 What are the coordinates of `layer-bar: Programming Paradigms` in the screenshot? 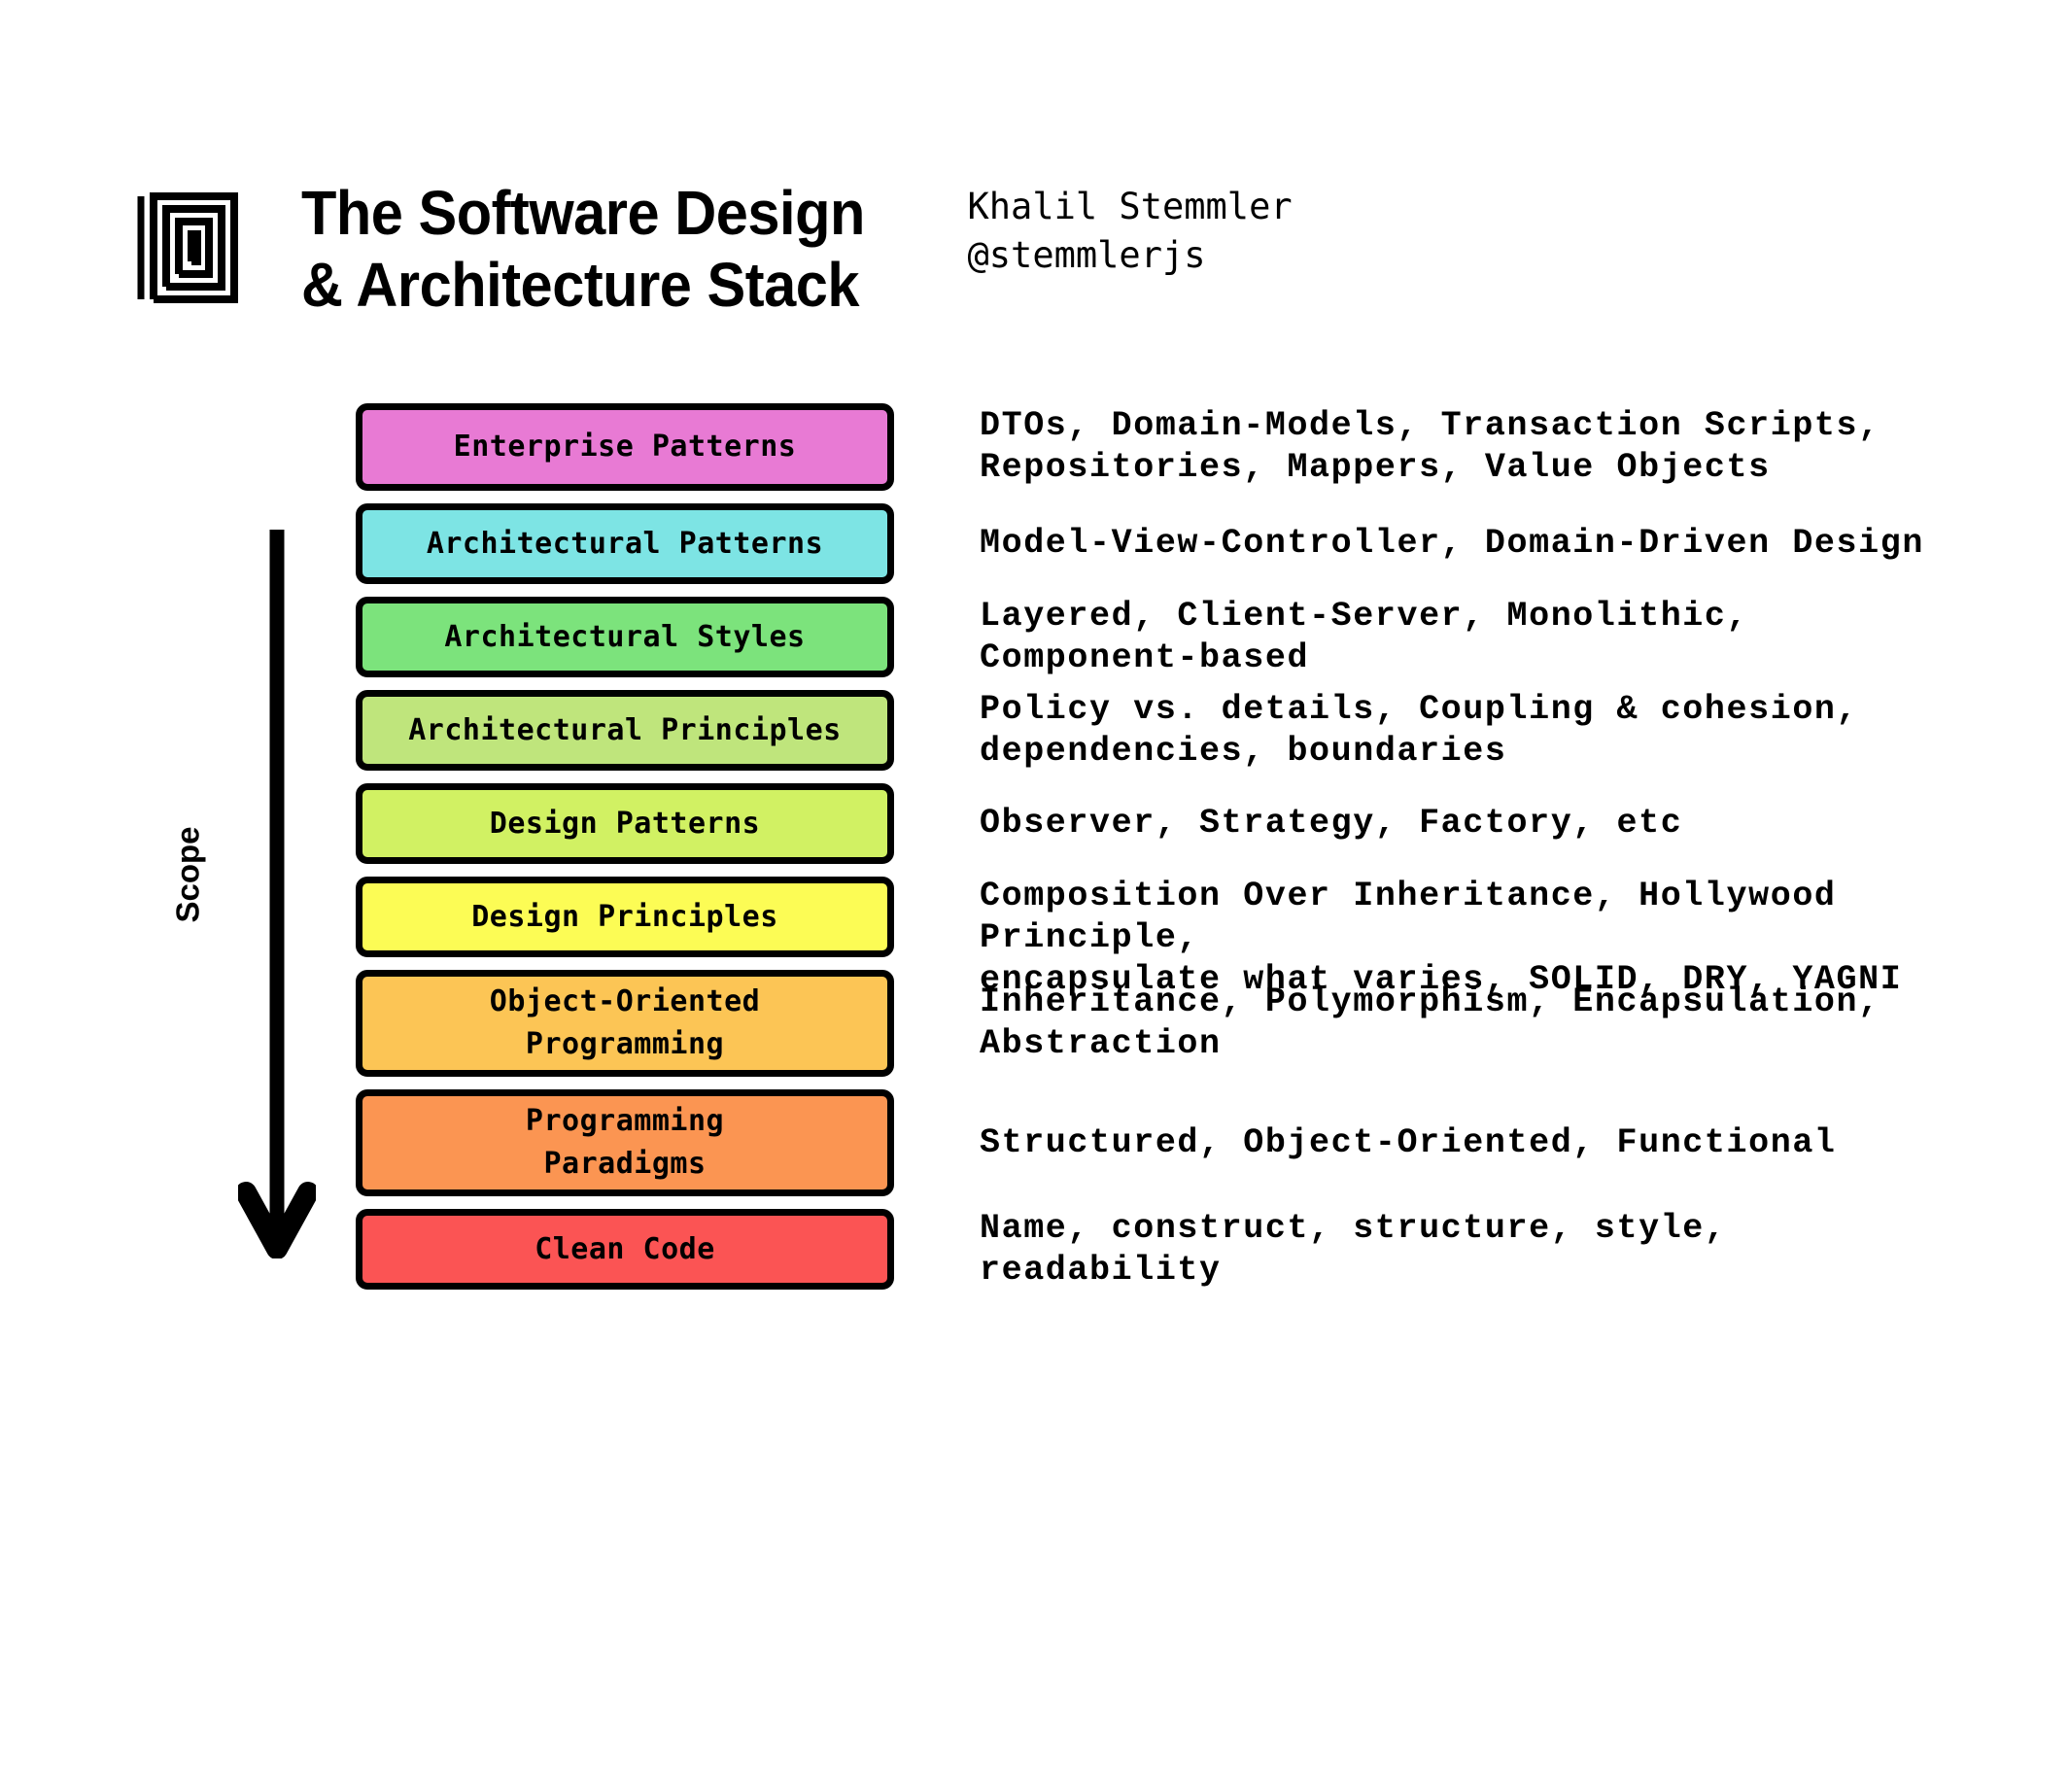 It's located at (625, 1142).